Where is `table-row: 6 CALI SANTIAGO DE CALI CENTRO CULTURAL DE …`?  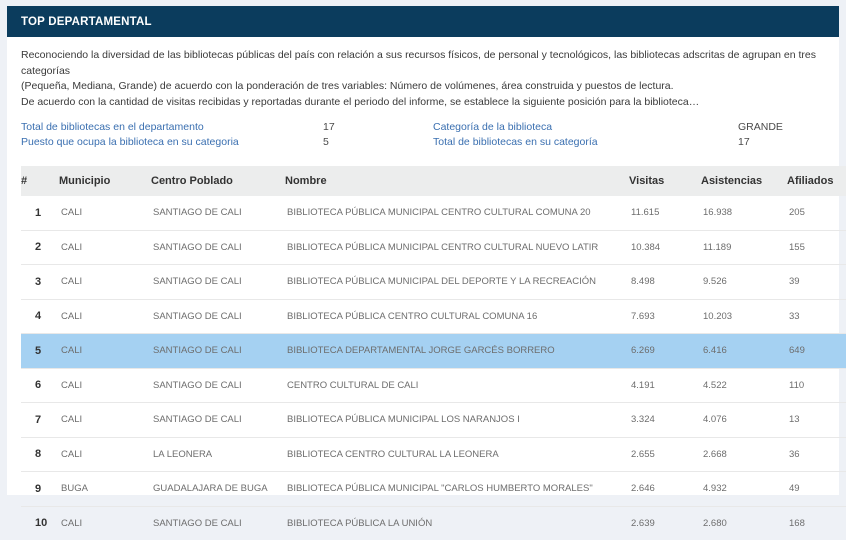 table-row: 6 CALI SANTIAGO DE CALI CENTRO CULTURAL DE … is located at coordinates (433, 385).